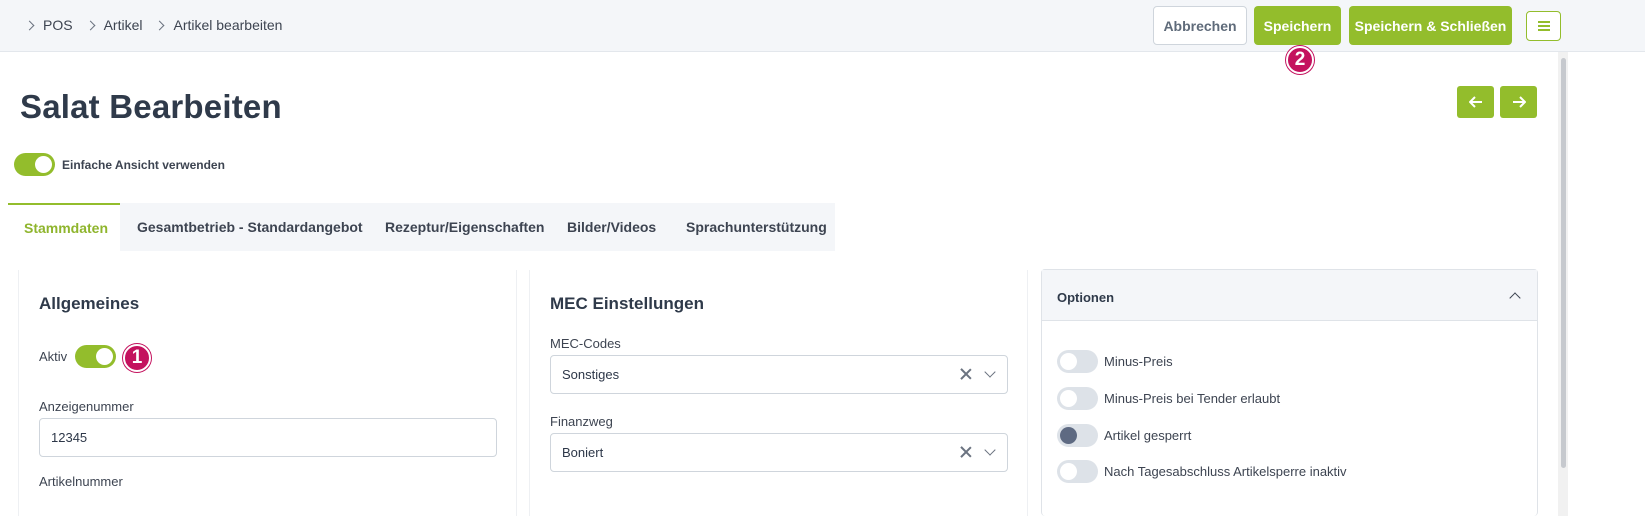  What do you see at coordinates (1300, 60) in the screenshot?
I see `marker-2: 2` at bounding box center [1300, 60].